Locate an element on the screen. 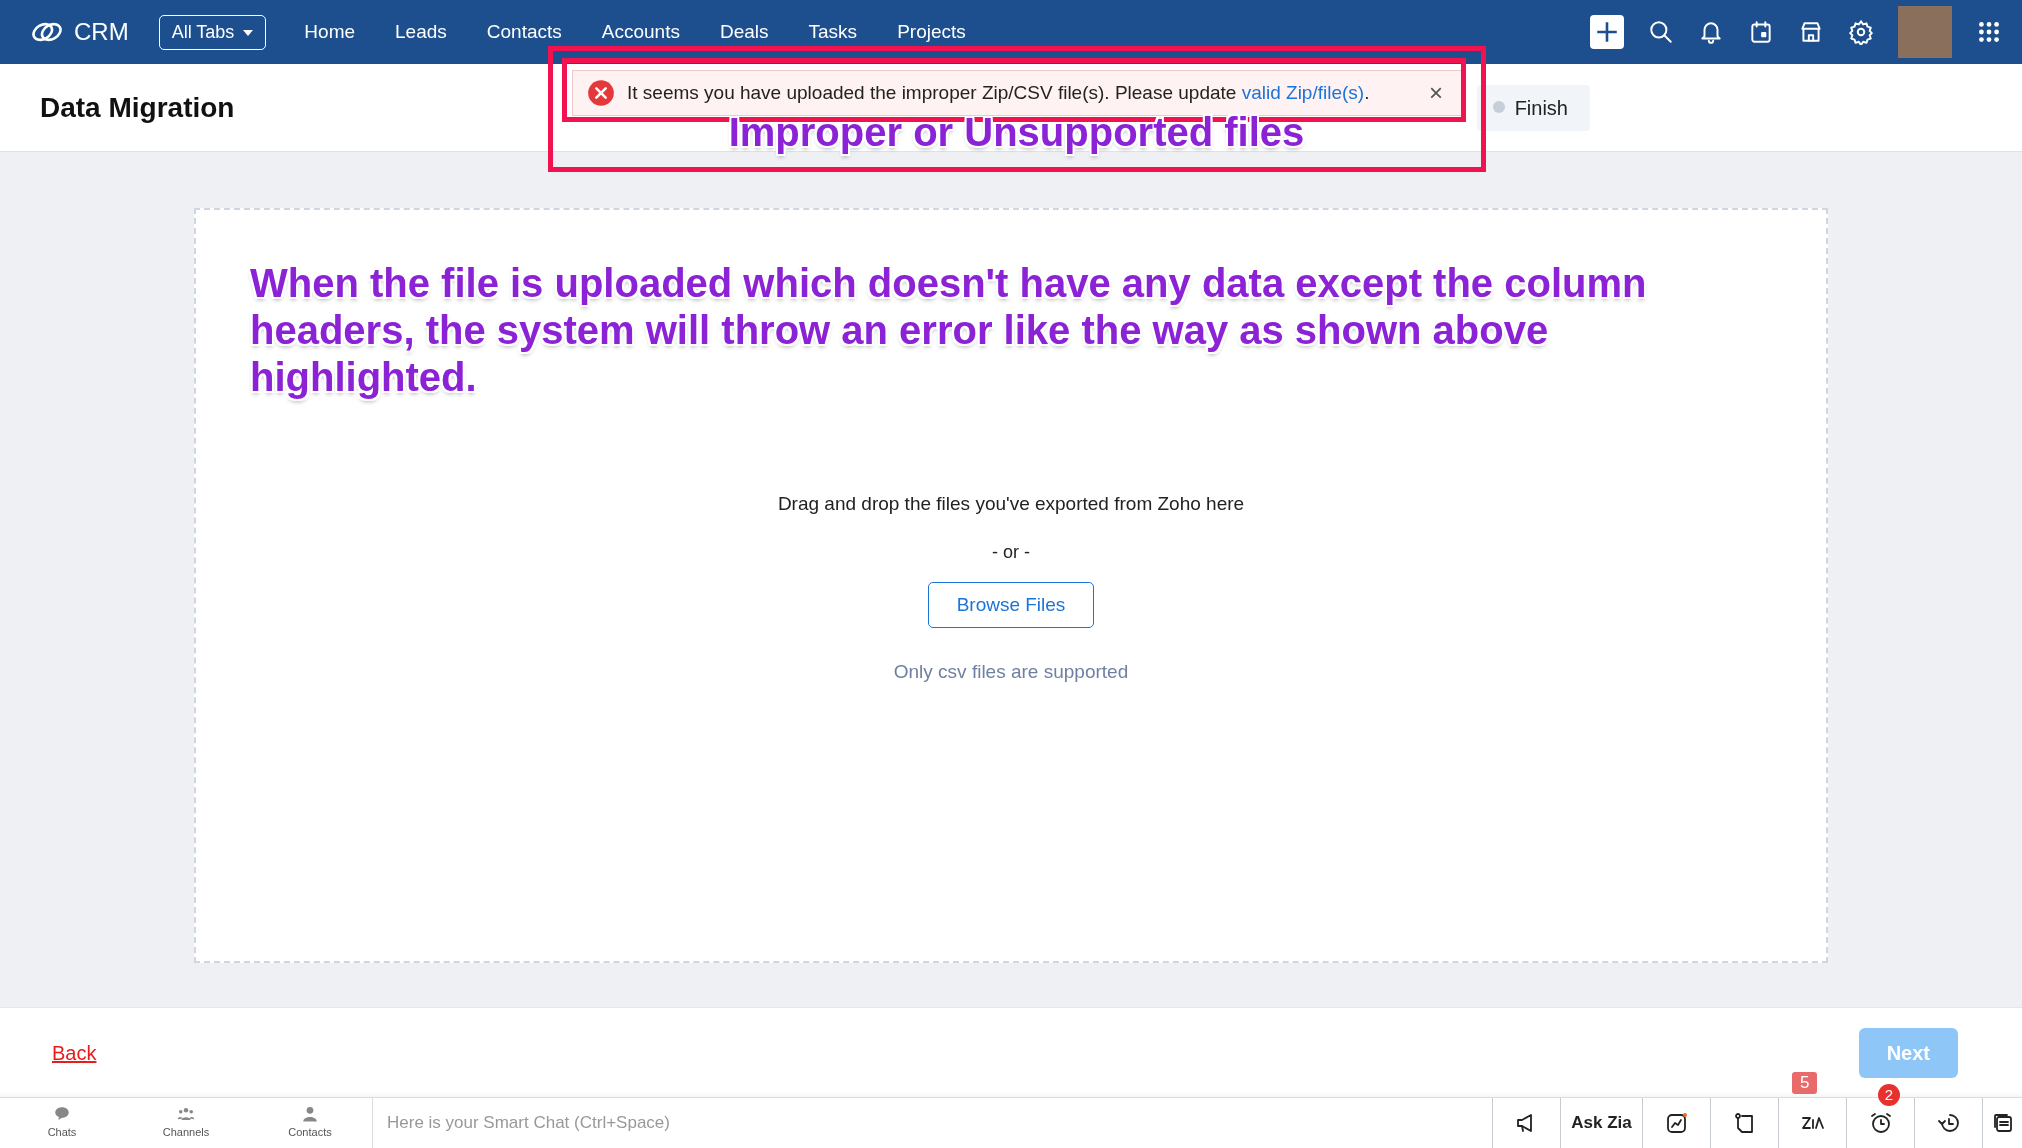 This screenshot has width=2022, height=1148. page-title: Data Migration is located at coordinates (137, 107).